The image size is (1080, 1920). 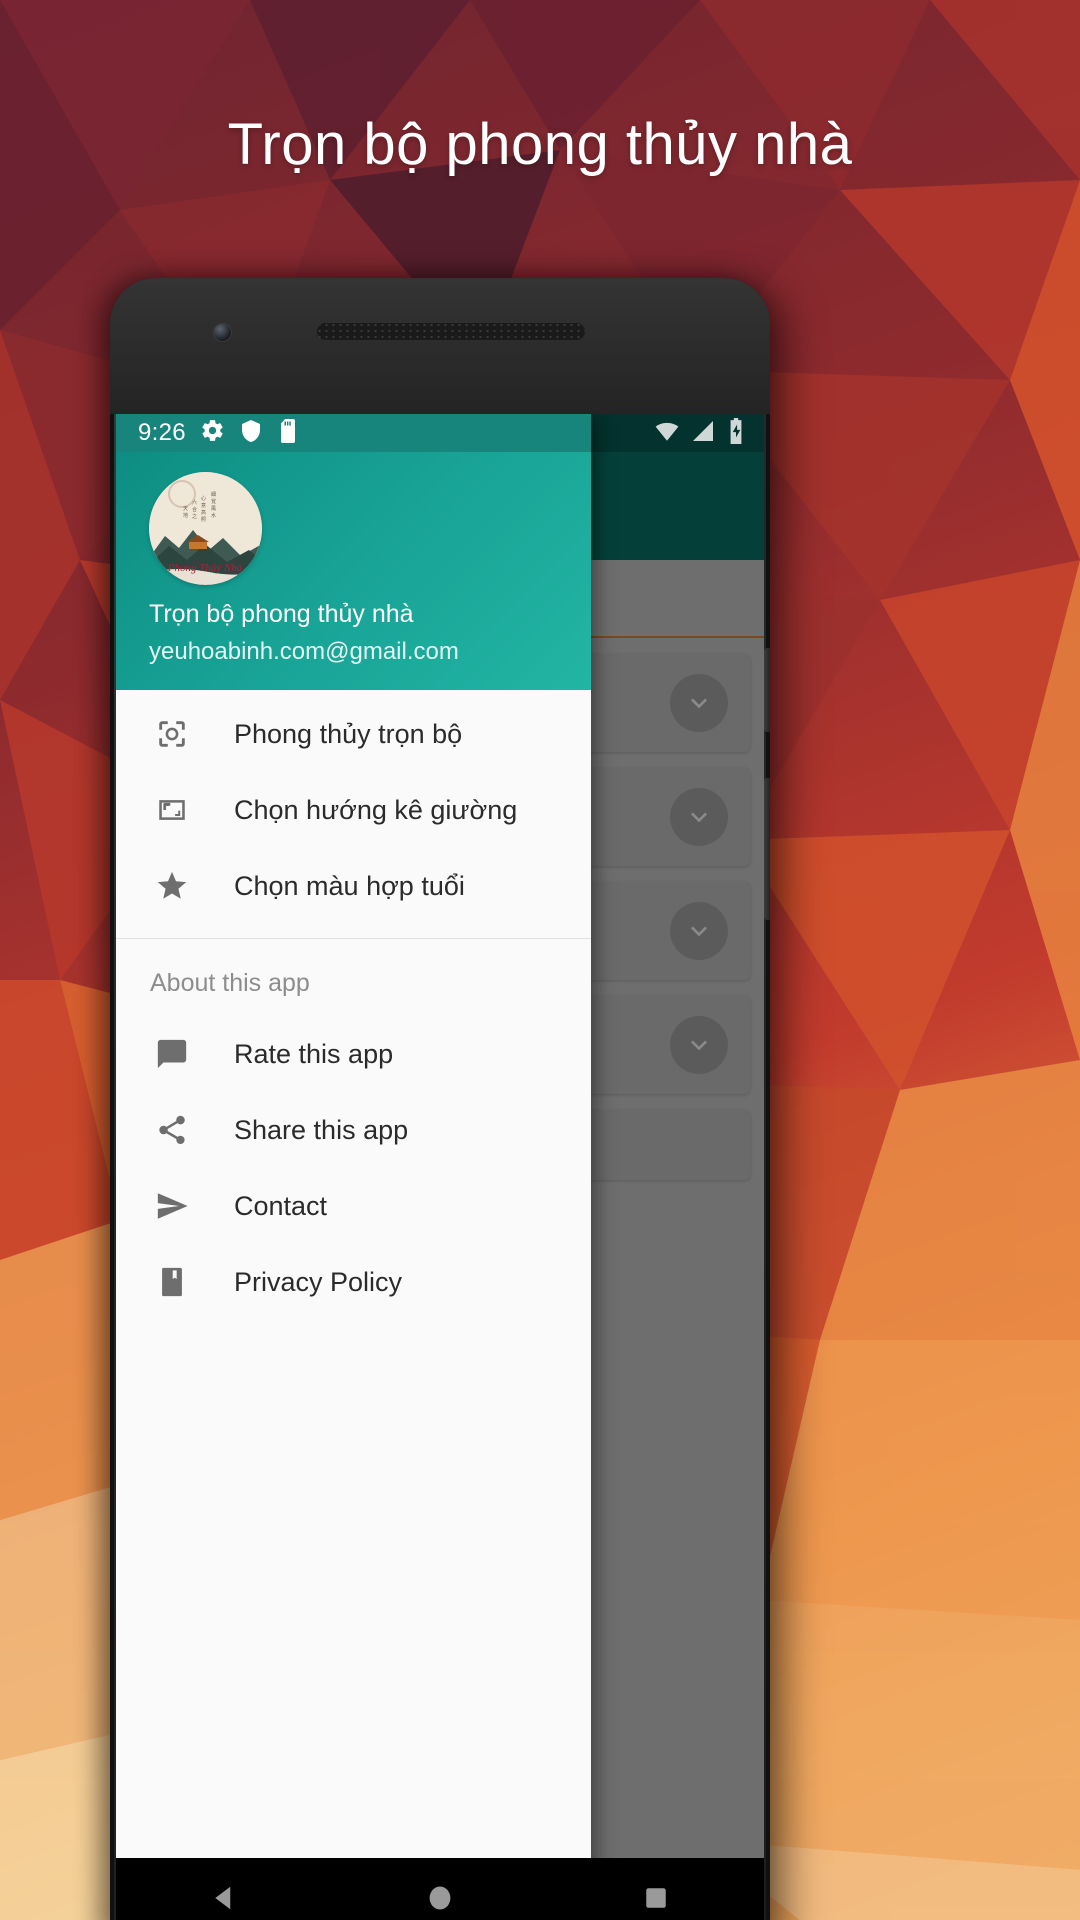 What do you see at coordinates (213, 494) in the screenshot?
I see `svg-text: 細` at bounding box center [213, 494].